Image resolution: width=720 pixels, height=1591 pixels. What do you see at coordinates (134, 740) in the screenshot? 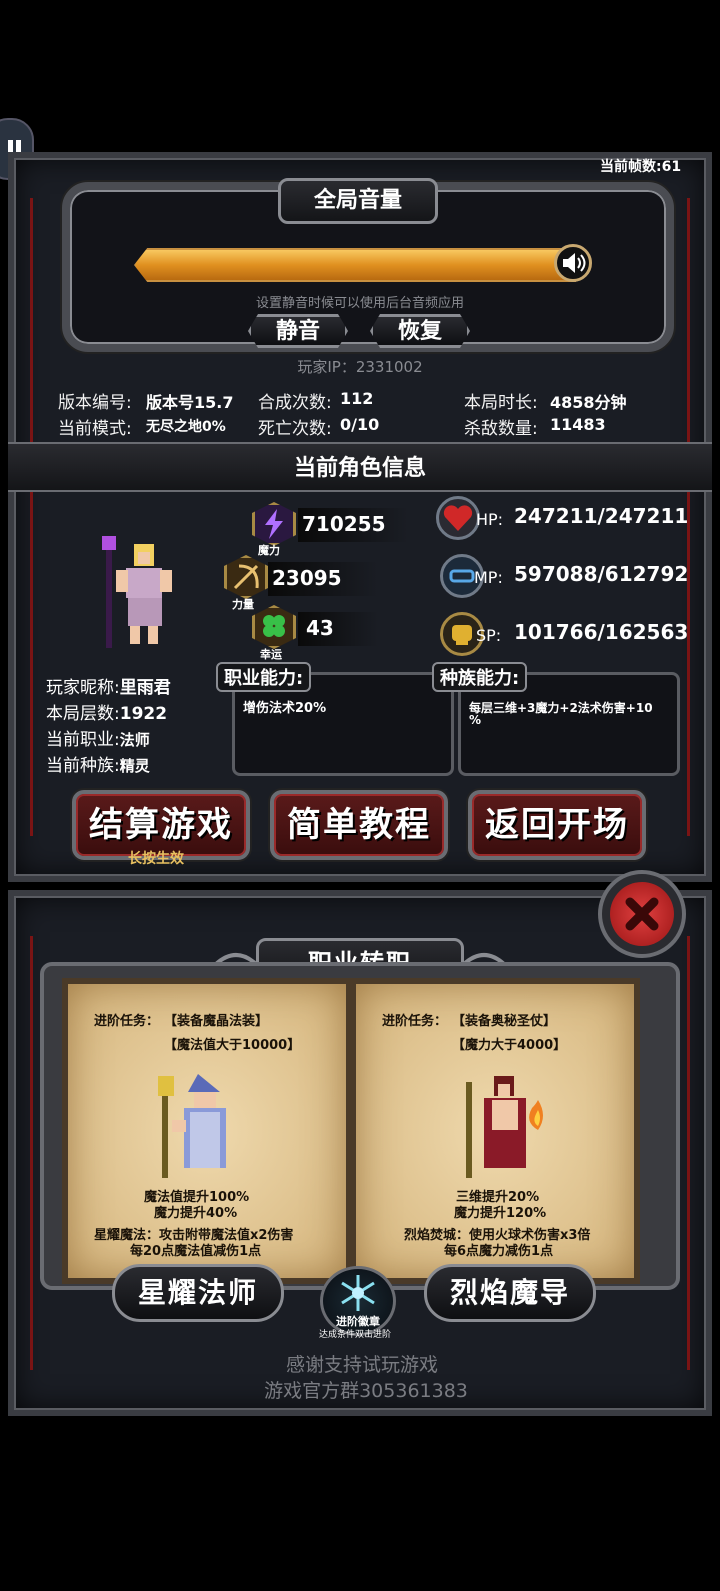
I see `job-value: 法师` at bounding box center [134, 740].